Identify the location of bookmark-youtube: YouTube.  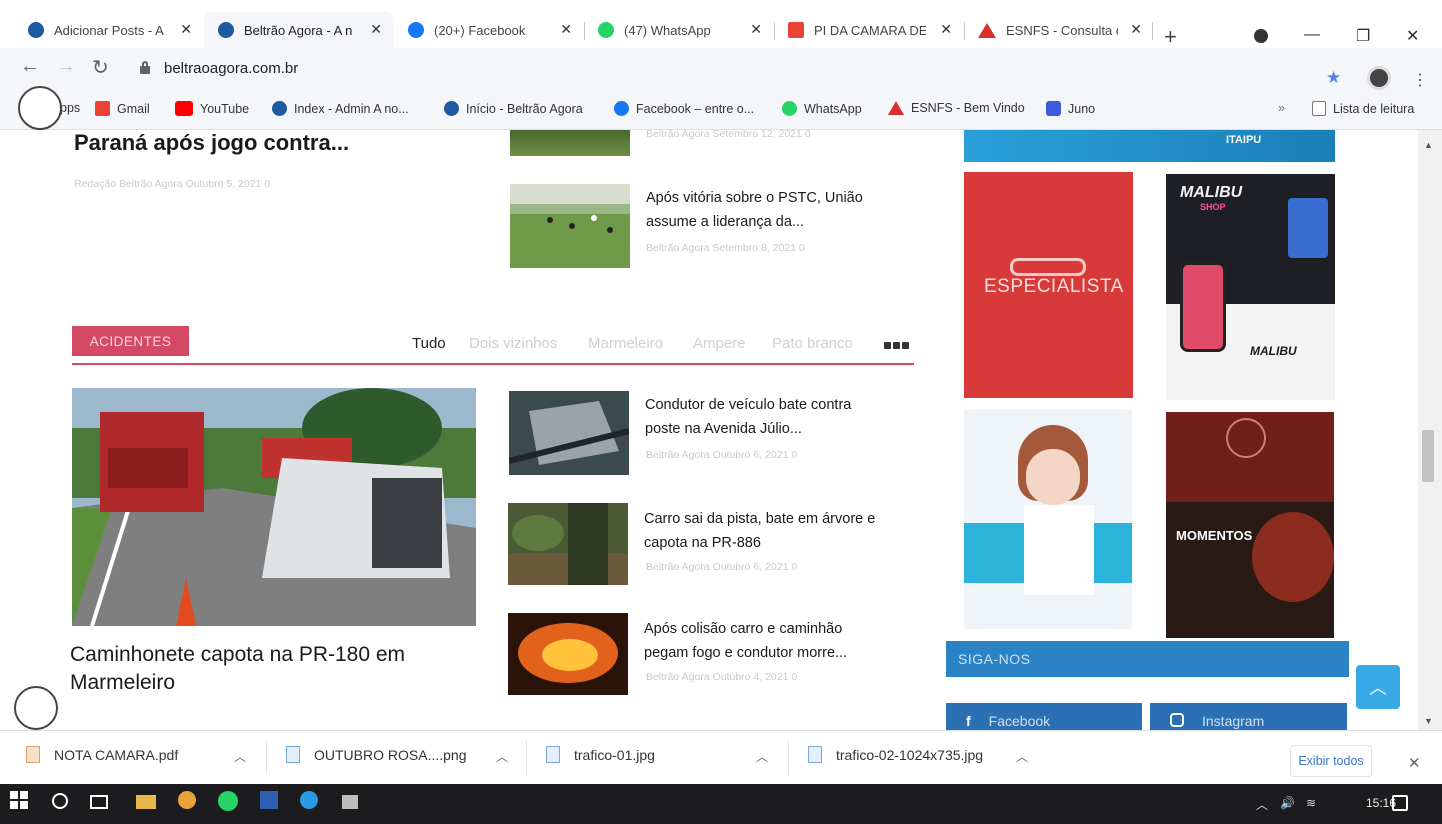
(212, 108).